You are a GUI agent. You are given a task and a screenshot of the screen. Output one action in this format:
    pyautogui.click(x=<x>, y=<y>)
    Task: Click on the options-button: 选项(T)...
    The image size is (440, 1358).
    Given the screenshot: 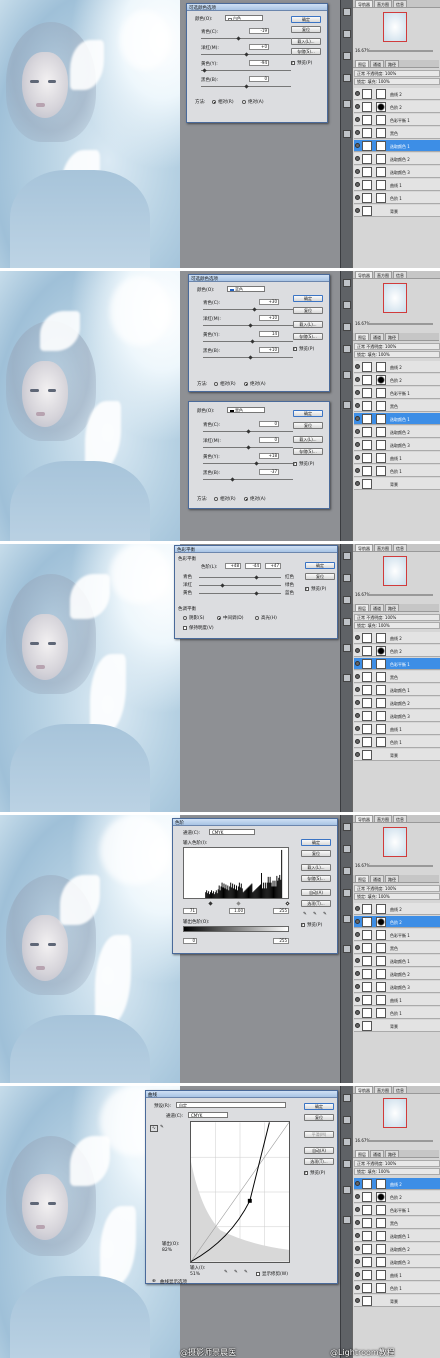 What is the action you would take?
    pyautogui.click(x=316, y=903)
    